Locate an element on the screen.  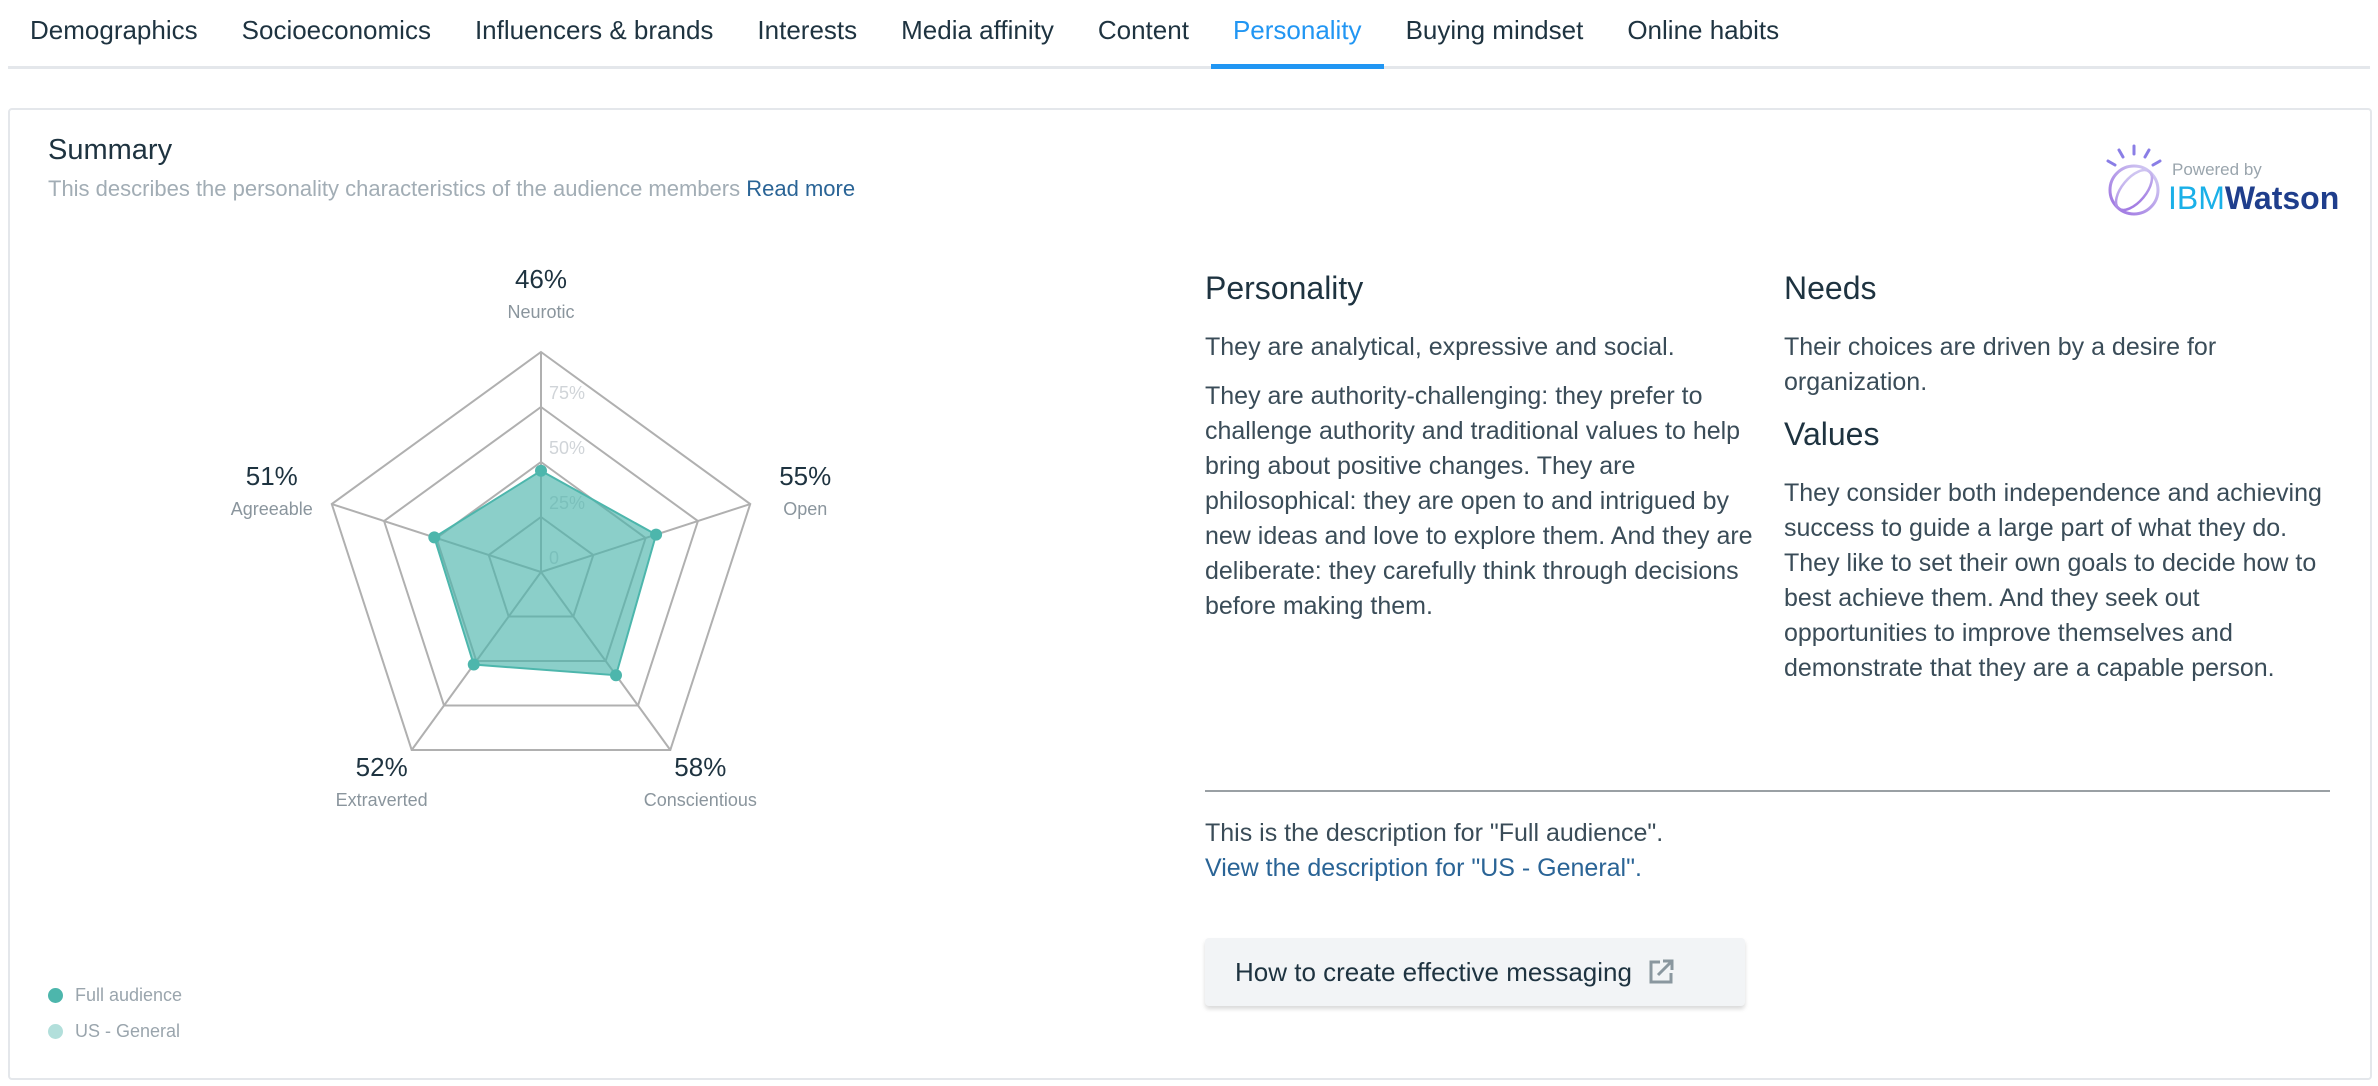
external-link-icon is located at coordinates (1661, 971).